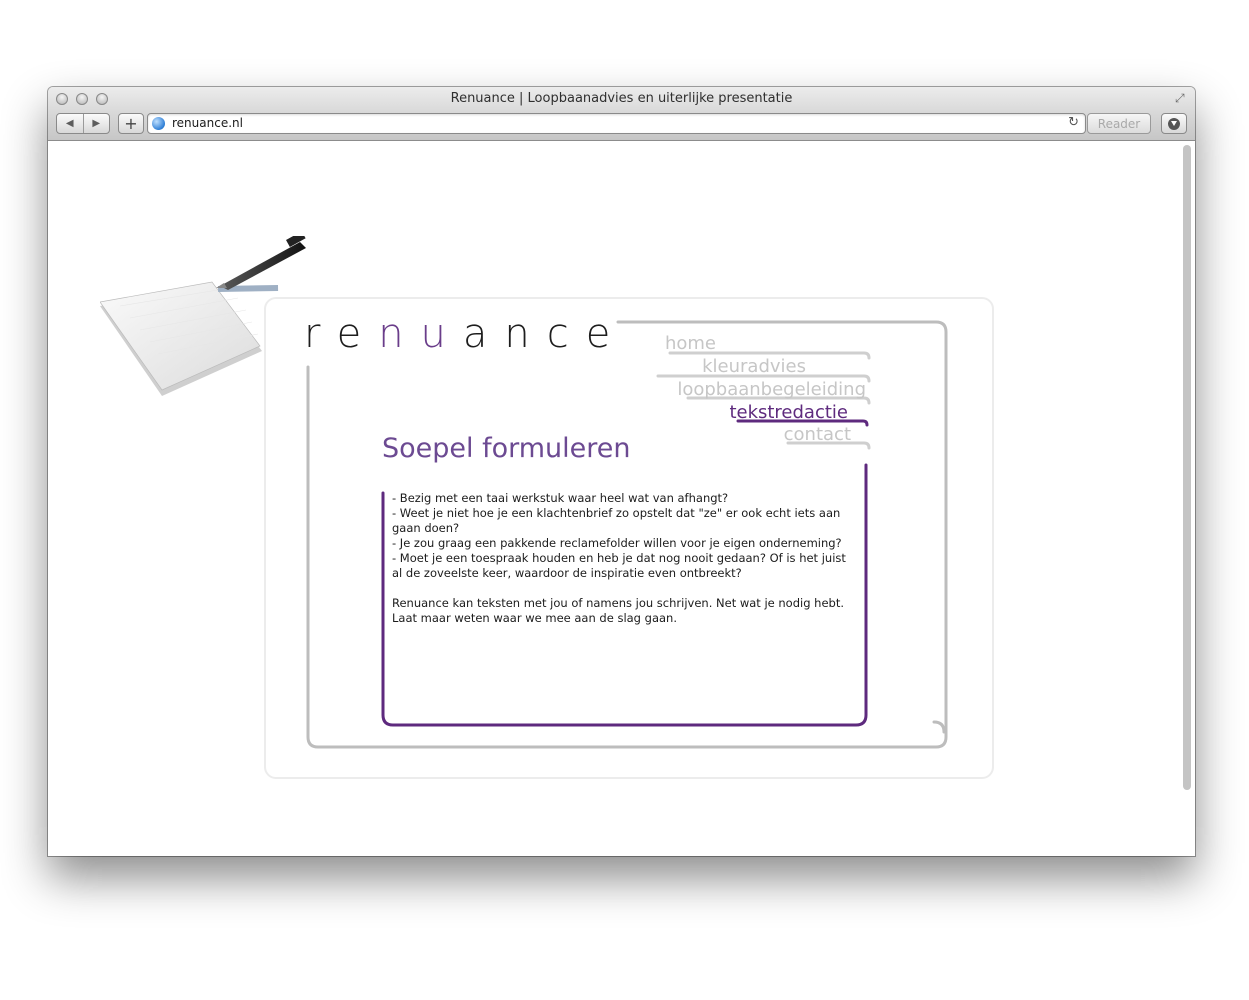 This screenshot has width=1249, height=1000. I want to click on logo-letter: u, so click(441, 334).